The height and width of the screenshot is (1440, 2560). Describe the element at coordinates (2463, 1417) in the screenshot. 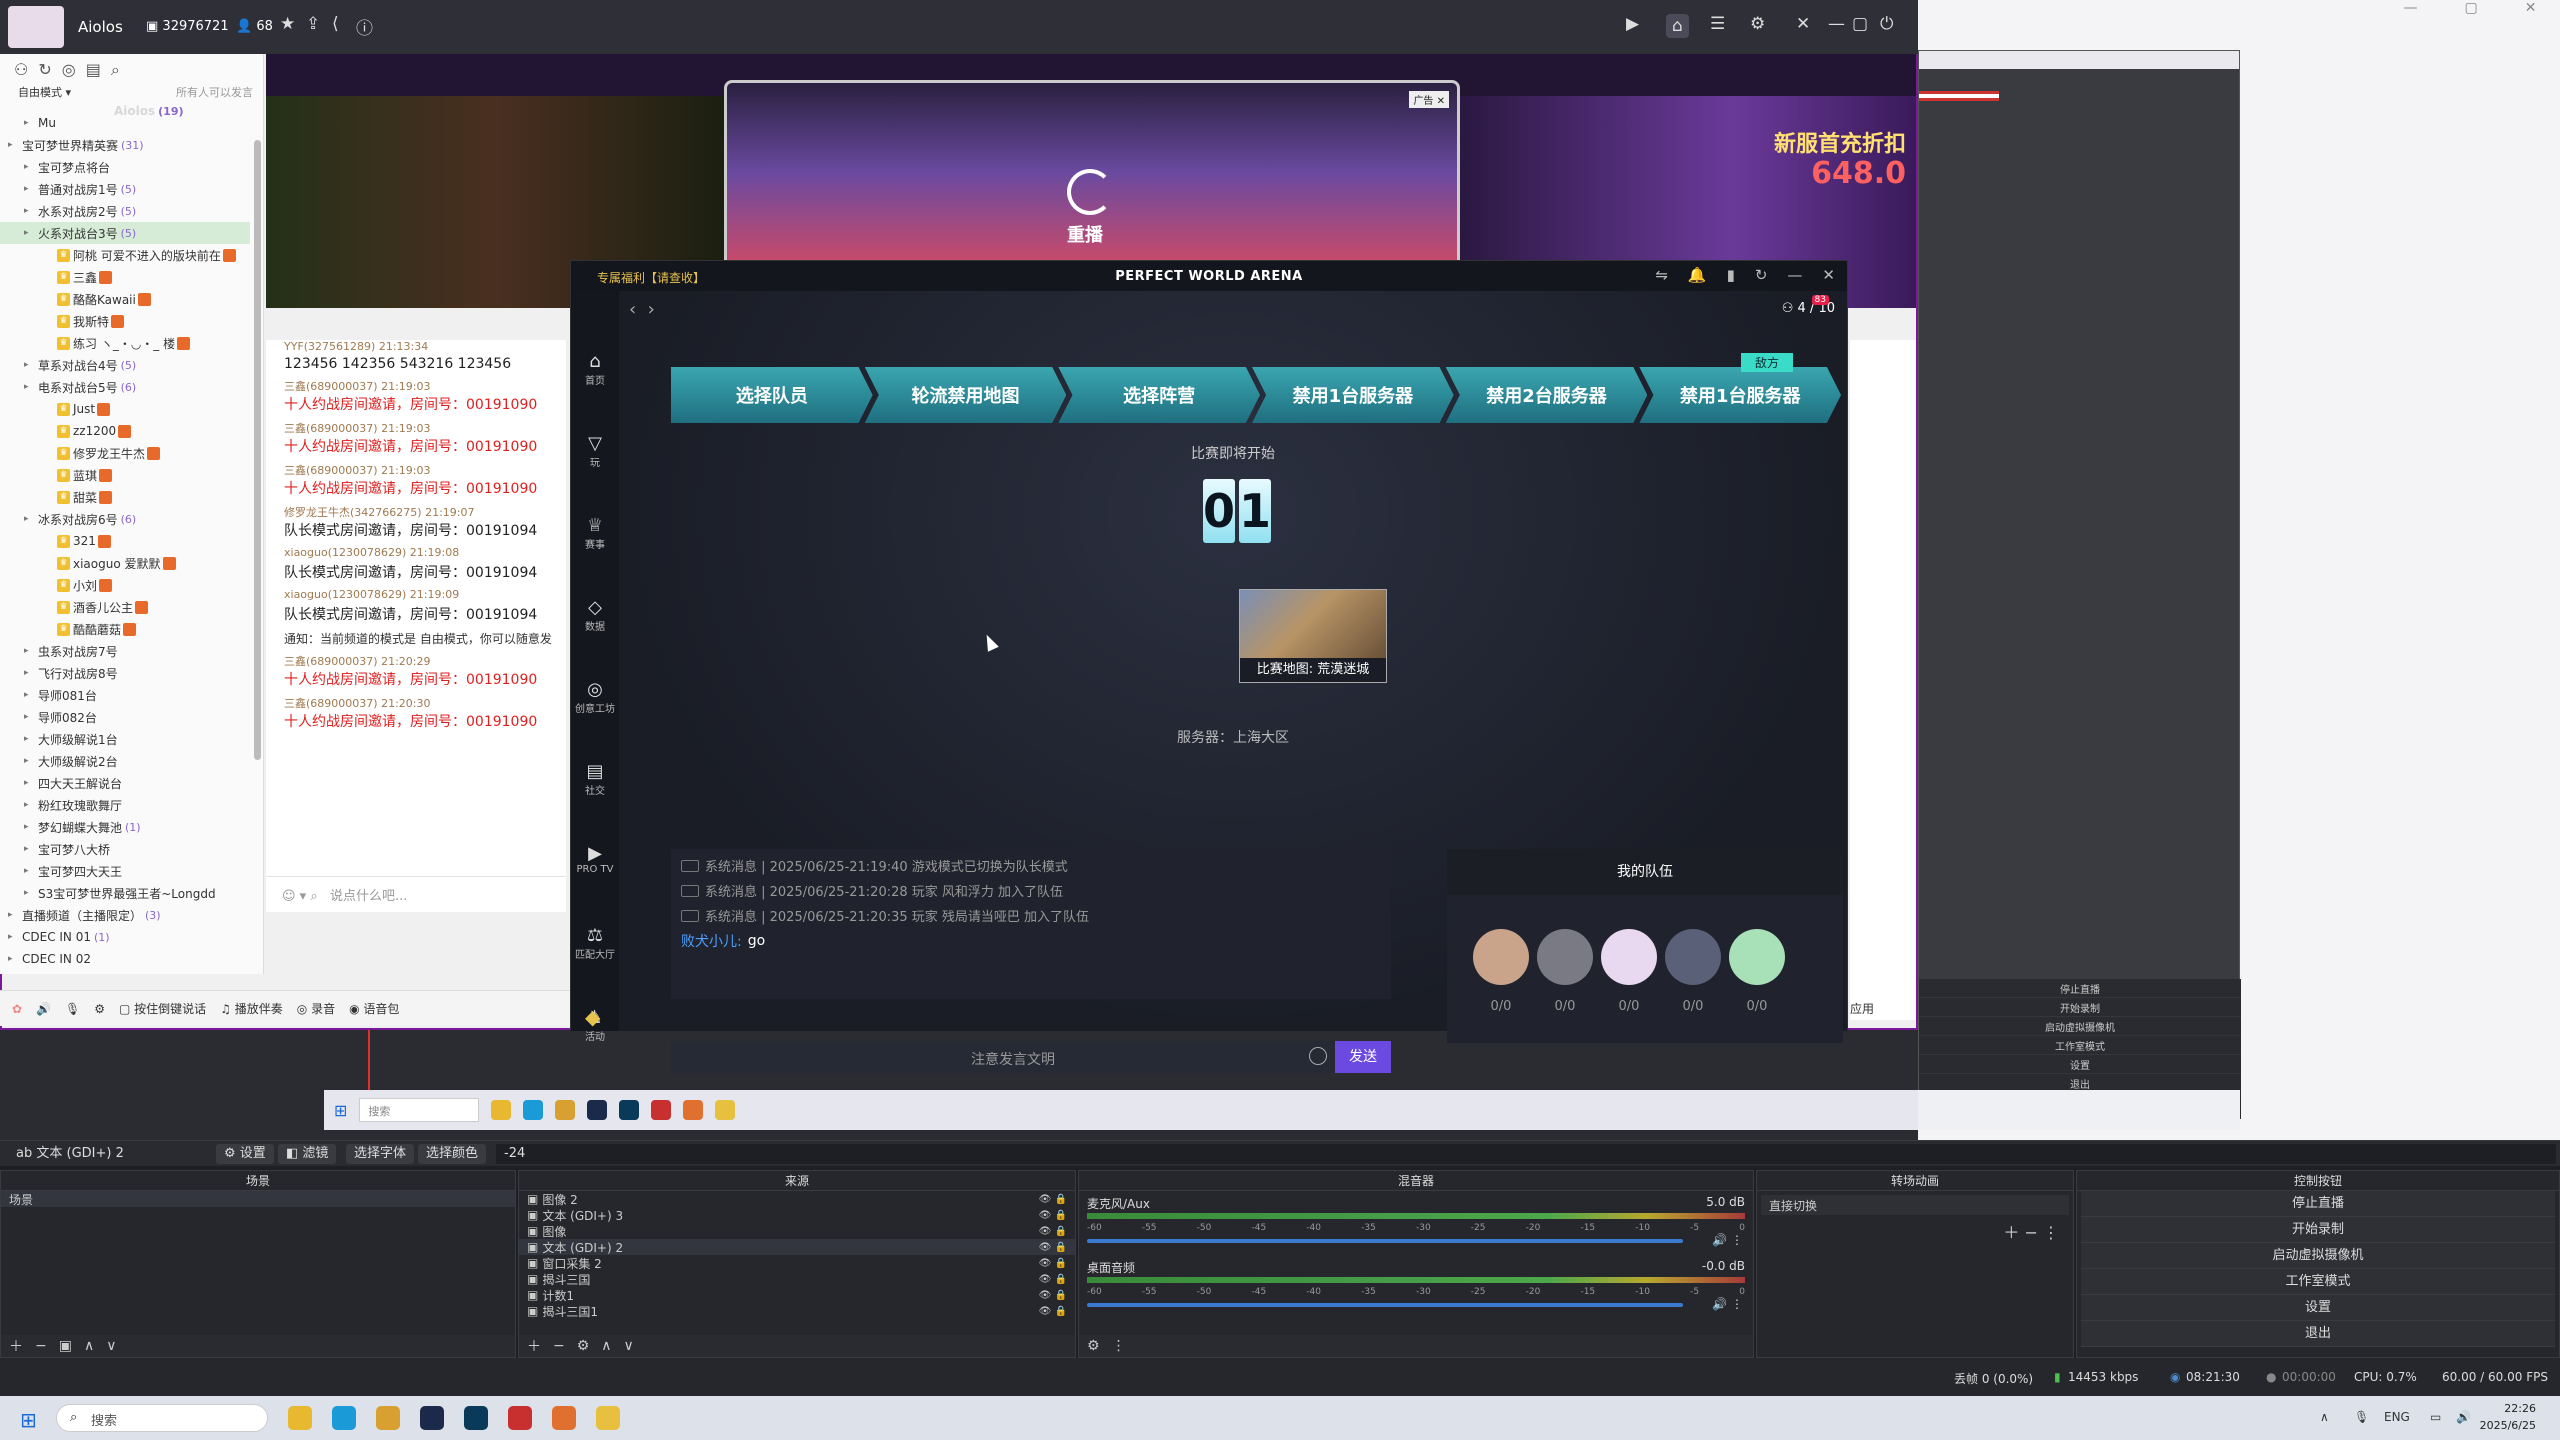

I see `volume-icon: 🔊` at that location.